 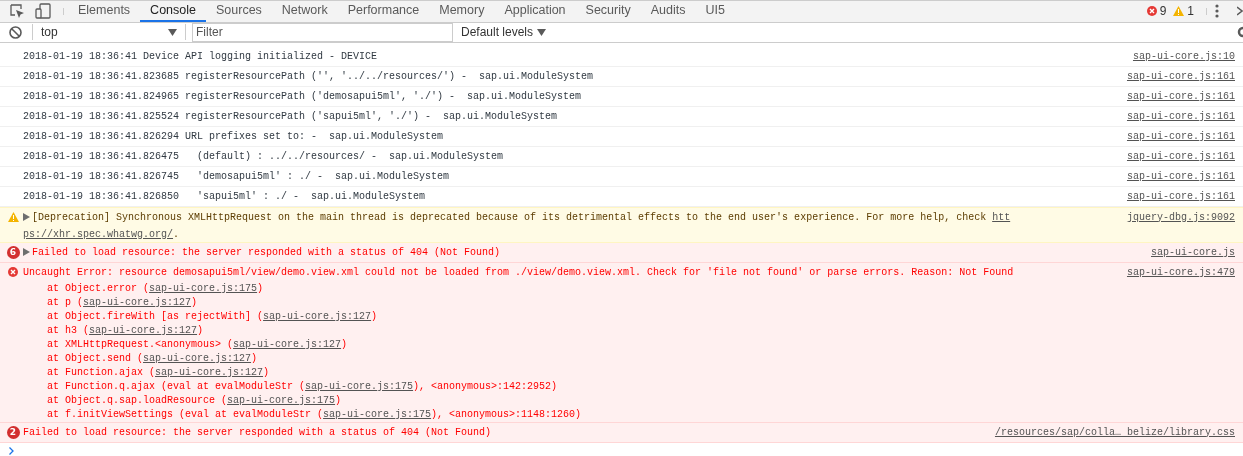 I want to click on log-message: [Deprecation] Synchronous XMLHttpRequest on the main thread is deprecated because of its detrimental effects to the end user's experience. For more help, check htt, so click(x=521, y=217).